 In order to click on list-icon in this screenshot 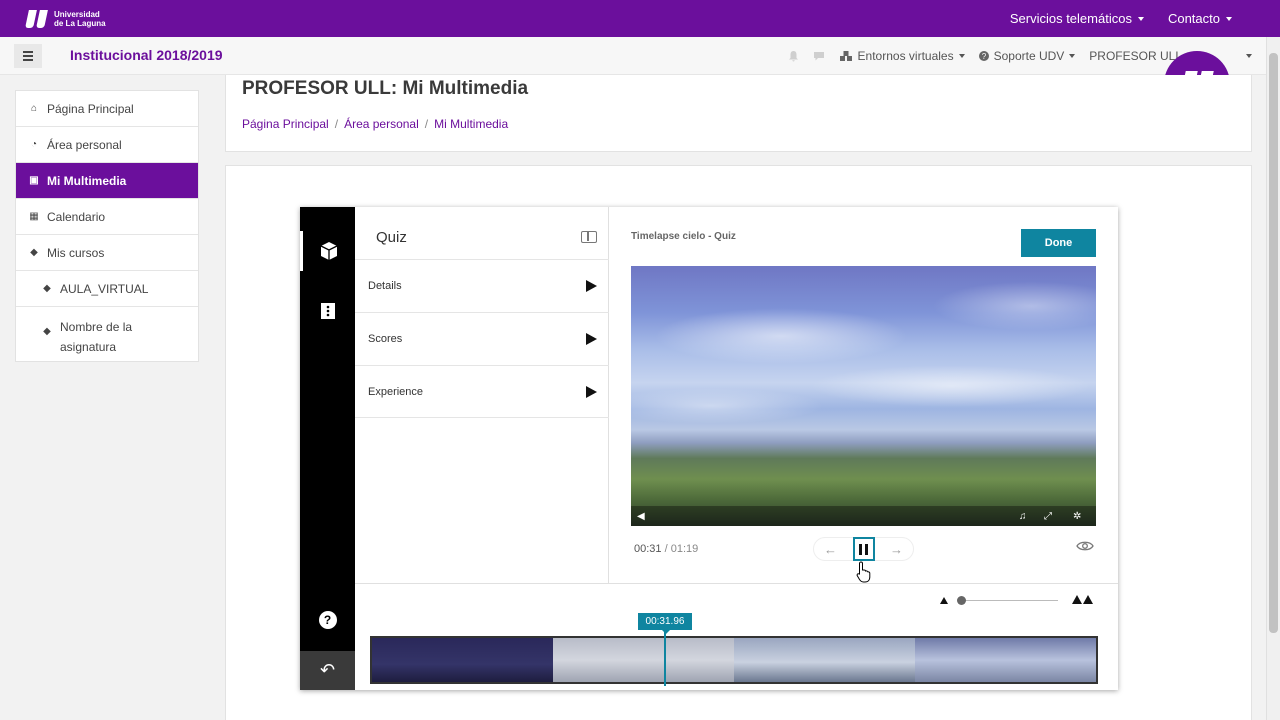, I will do `click(327, 311)`.